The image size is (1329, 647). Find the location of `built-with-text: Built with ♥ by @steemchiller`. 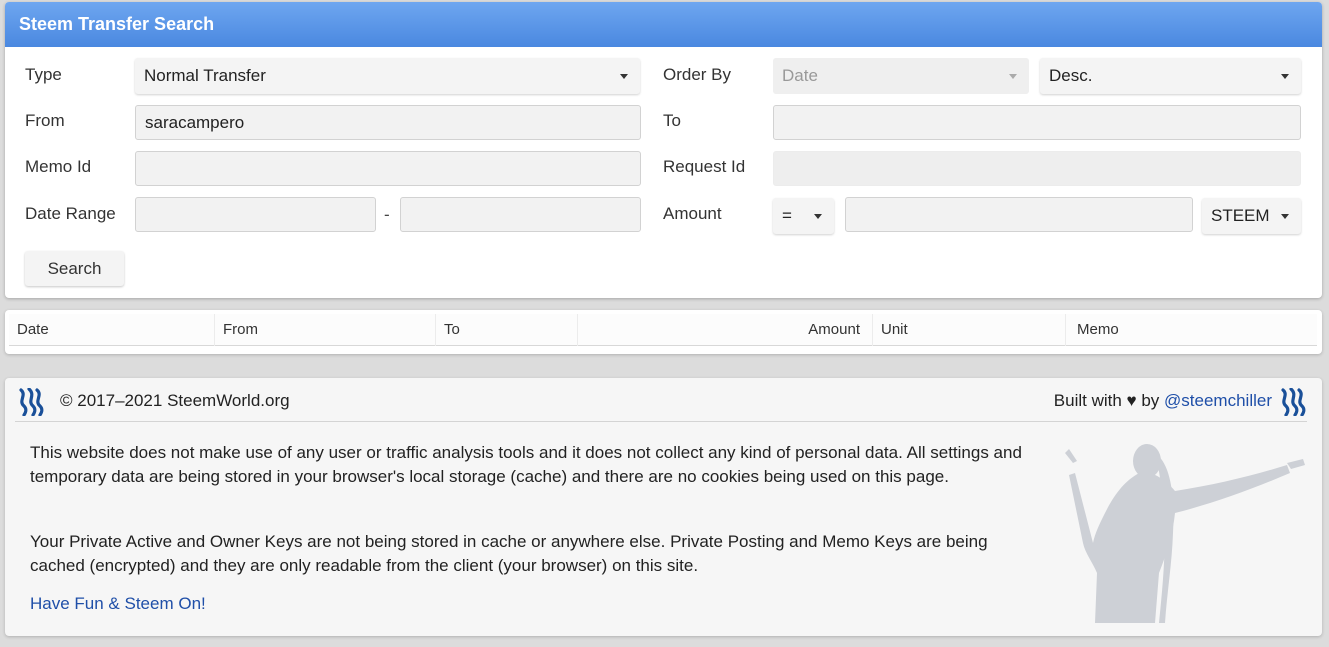

built-with-text: Built with ♥ by @steemchiller is located at coordinates (1163, 401).